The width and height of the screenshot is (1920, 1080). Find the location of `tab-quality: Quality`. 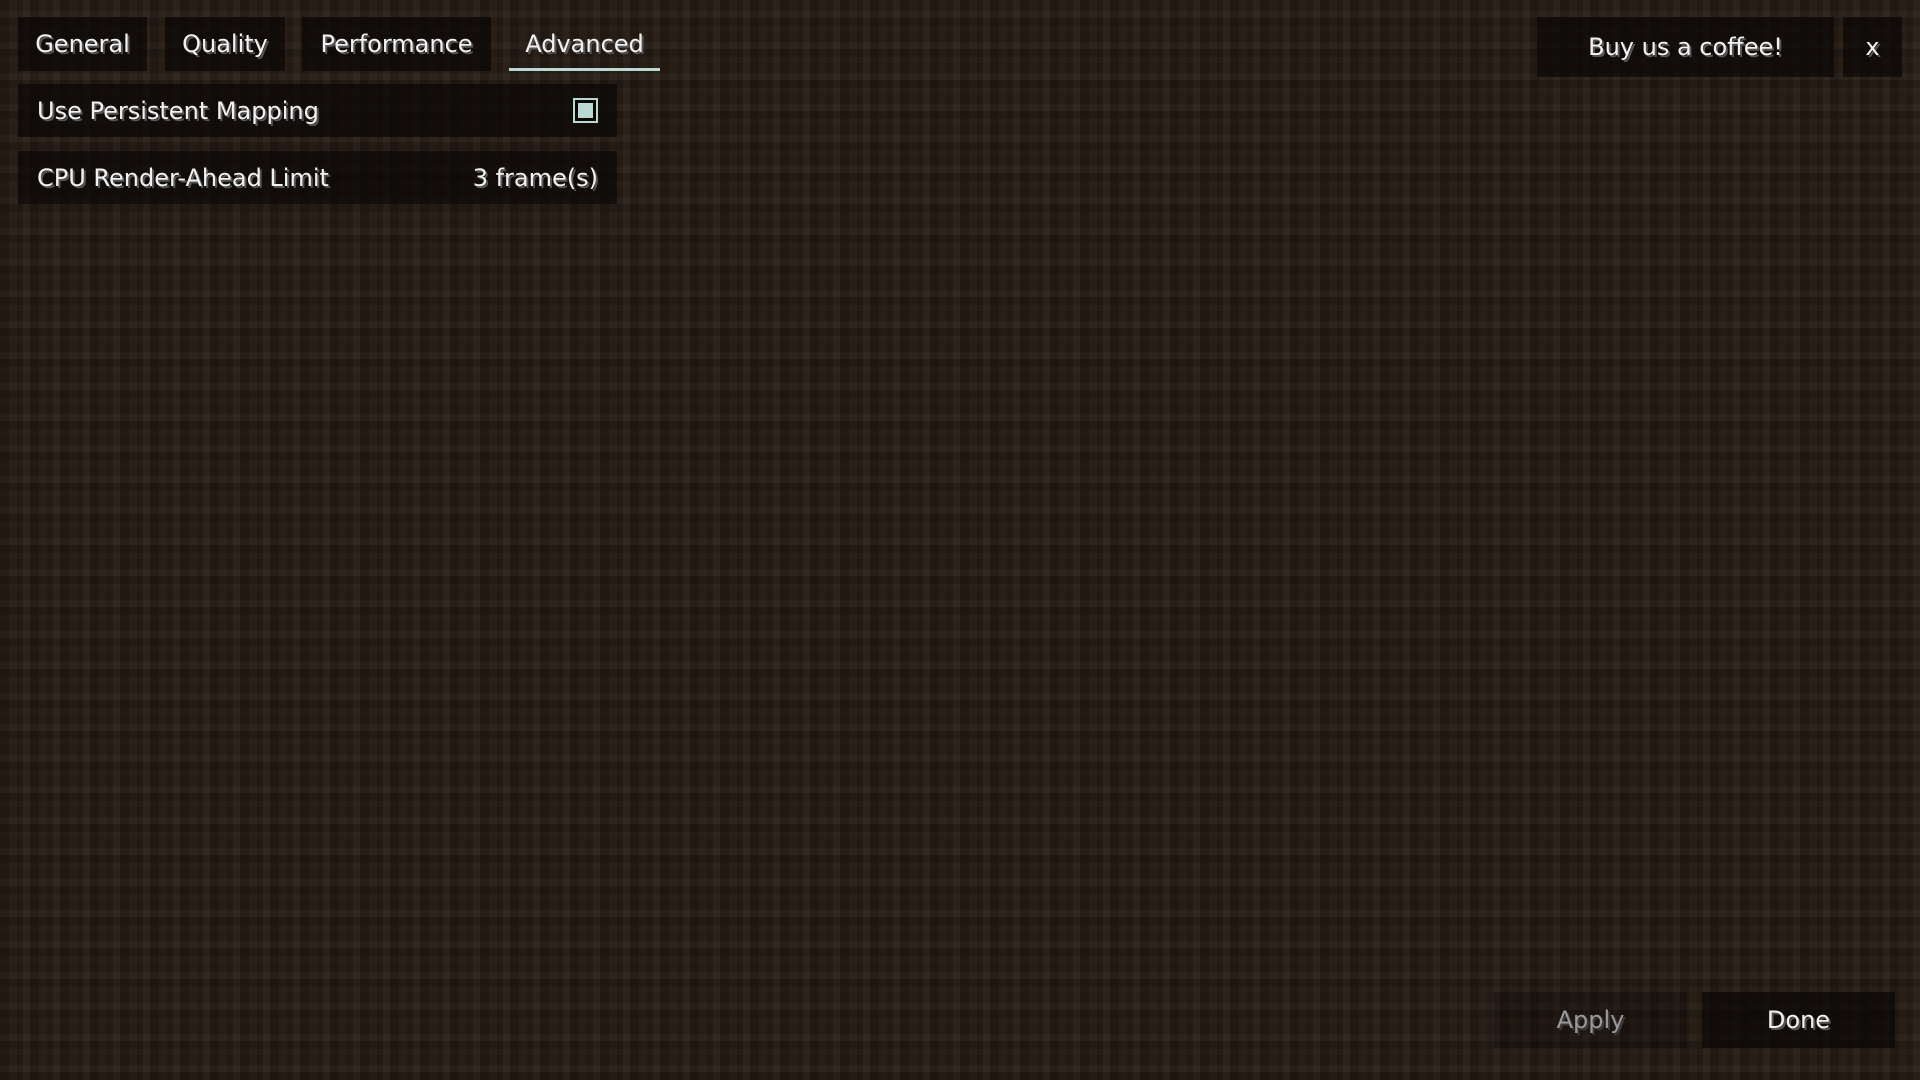

tab-quality: Quality is located at coordinates (225, 44).